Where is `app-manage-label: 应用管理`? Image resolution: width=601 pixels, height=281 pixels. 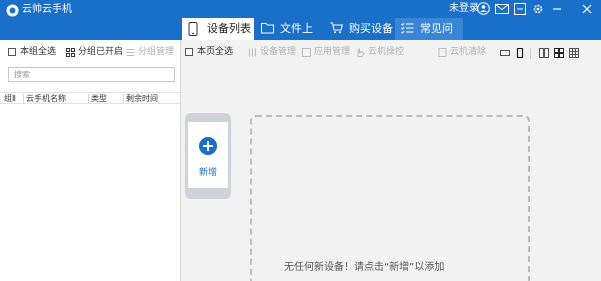
app-manage-label: 应用管理 is located at coordinates (332, 52).